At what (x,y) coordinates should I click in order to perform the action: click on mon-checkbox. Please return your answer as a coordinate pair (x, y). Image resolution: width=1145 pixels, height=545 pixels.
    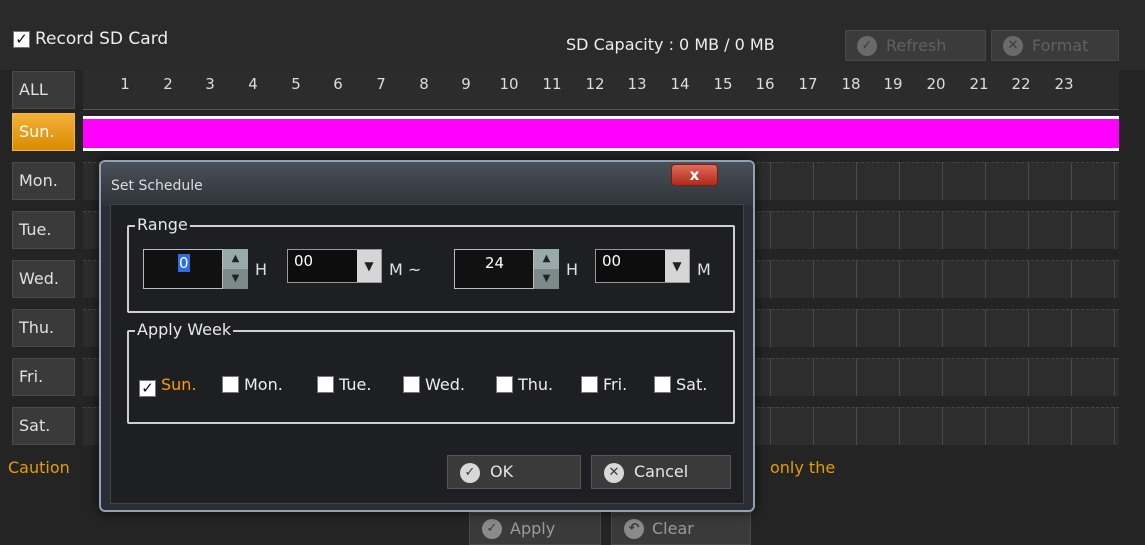
    Looking at the image, I should click on (230, 384).